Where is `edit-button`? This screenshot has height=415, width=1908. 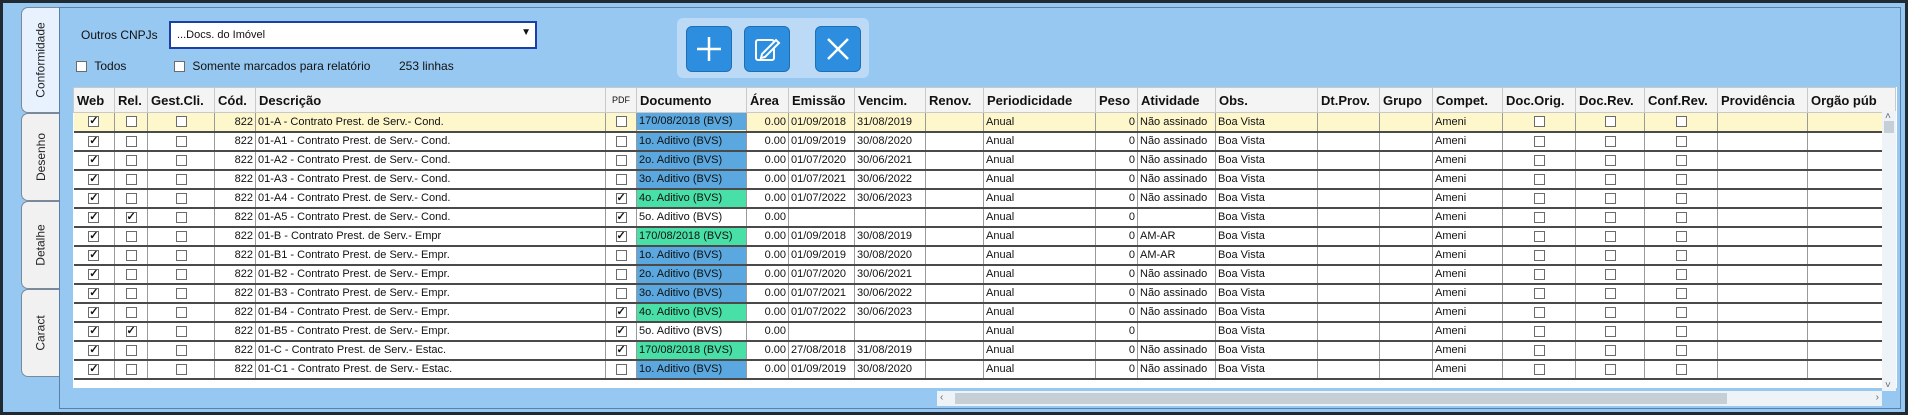
edit-button is located at coordinates (767, 49).